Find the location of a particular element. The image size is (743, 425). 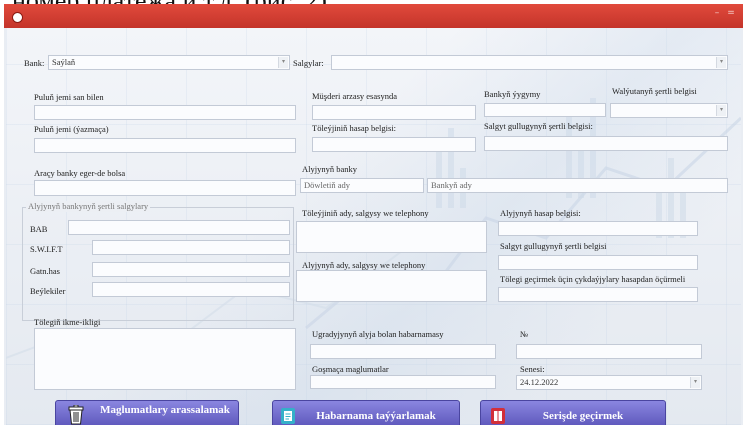

amount-digits-input is located at coordinates (165, 112).